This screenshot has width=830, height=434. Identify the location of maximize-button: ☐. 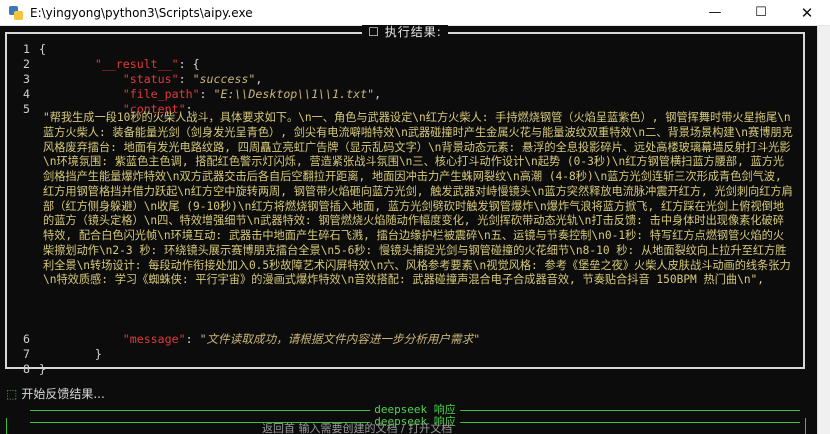
(761, 13).